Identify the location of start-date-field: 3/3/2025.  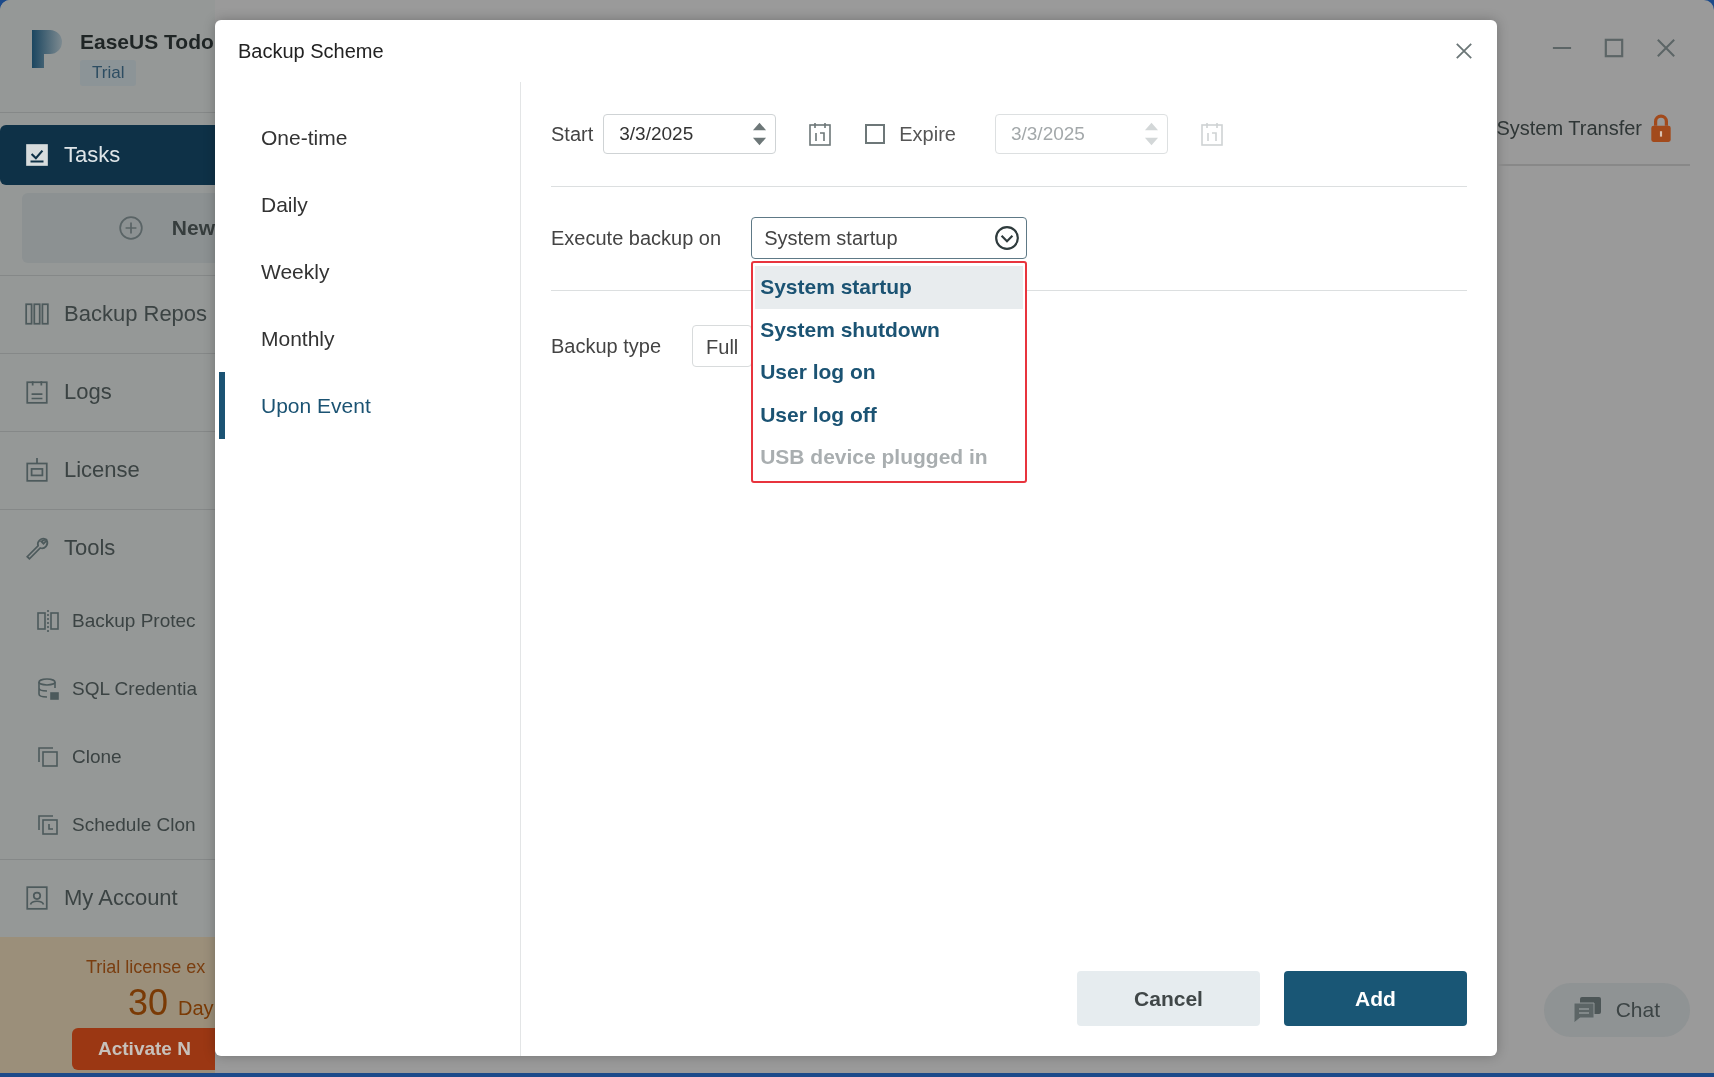
(690, 134).